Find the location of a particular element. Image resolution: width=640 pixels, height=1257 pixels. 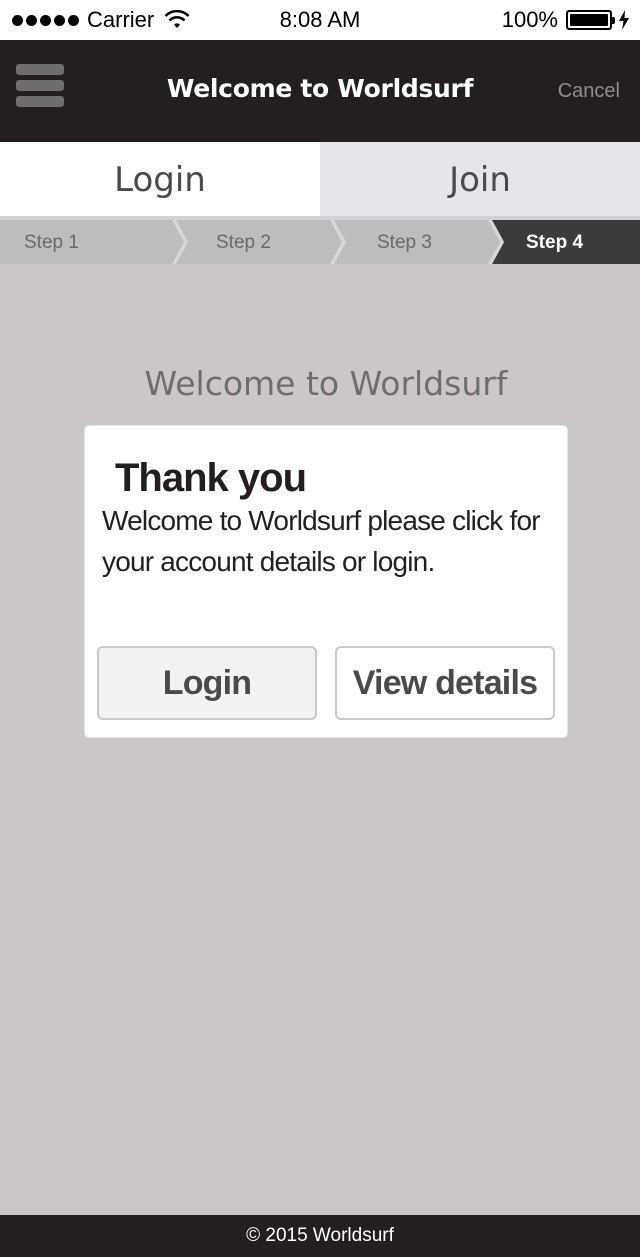

charging-bolt-icon is located at coordinates (624, 20).